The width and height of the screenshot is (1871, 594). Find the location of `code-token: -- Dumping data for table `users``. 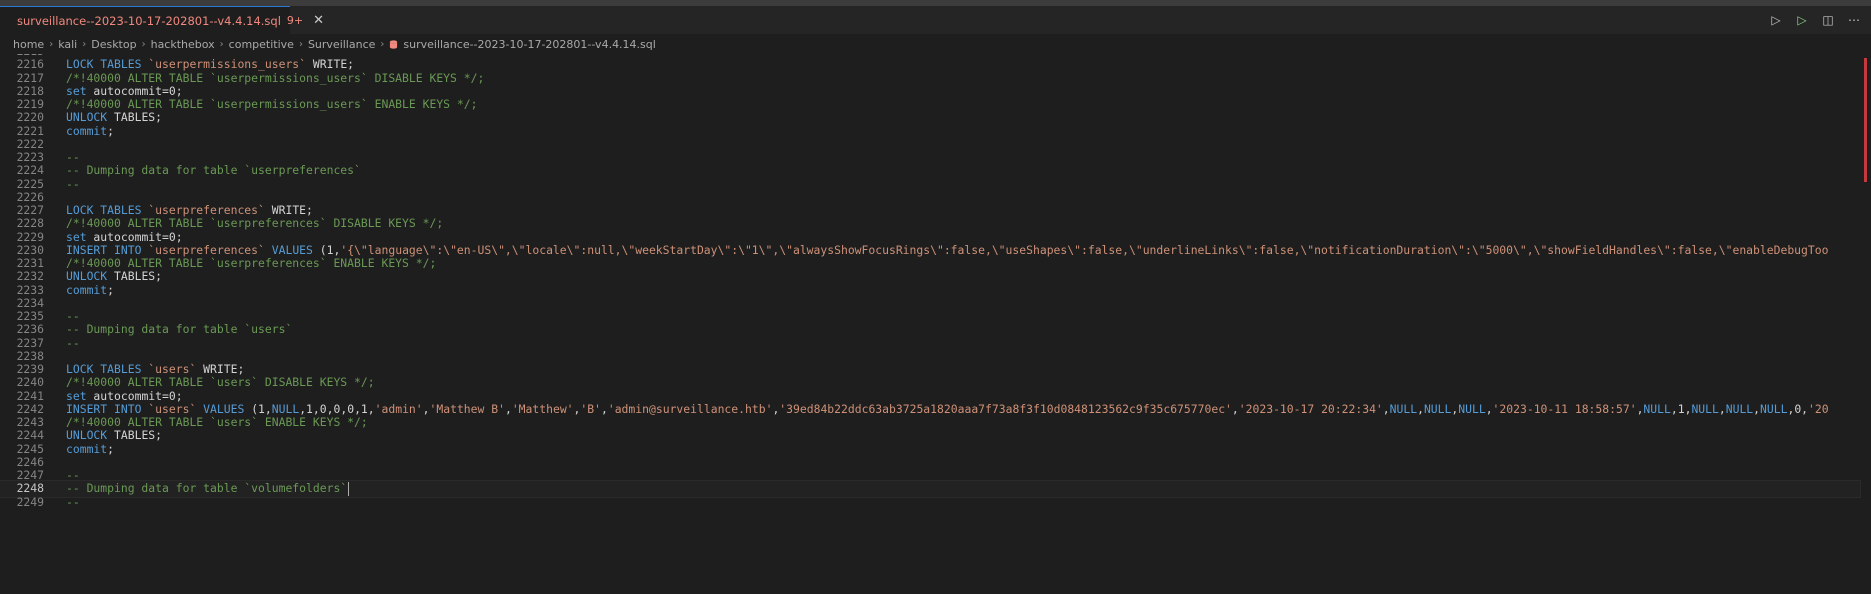

code-token: -- Dumping data for table `users` is located at coordinates (179, 329).